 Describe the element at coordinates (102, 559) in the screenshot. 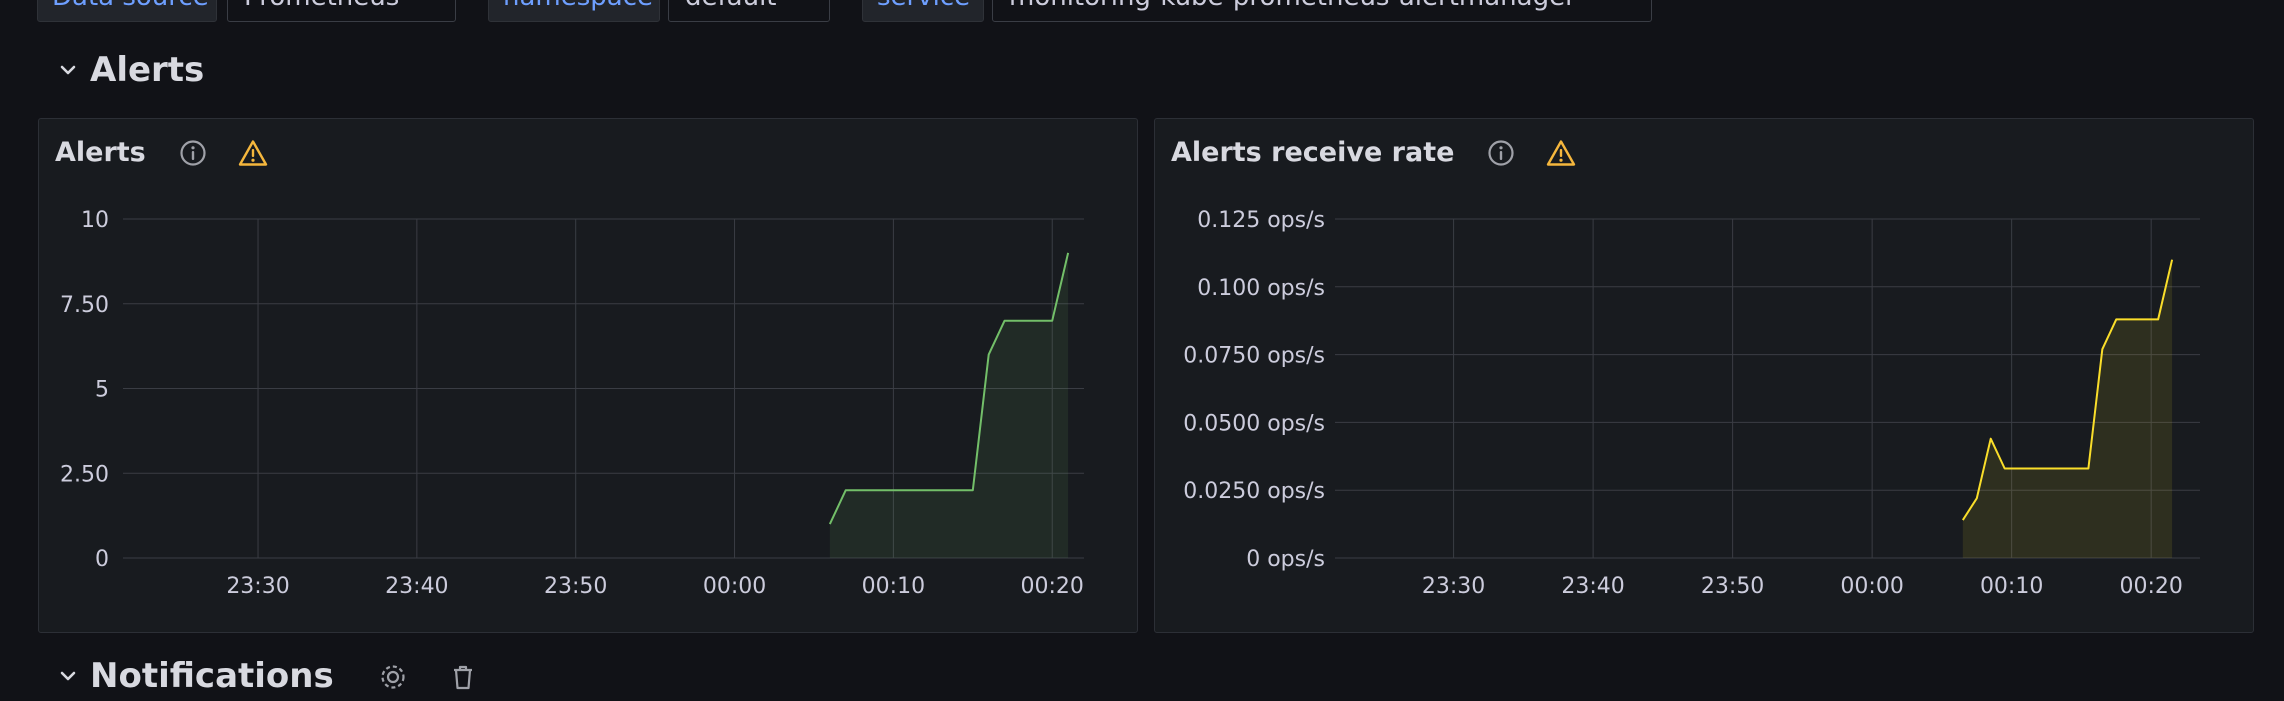

I see `y-tick-label: 0` at that location.